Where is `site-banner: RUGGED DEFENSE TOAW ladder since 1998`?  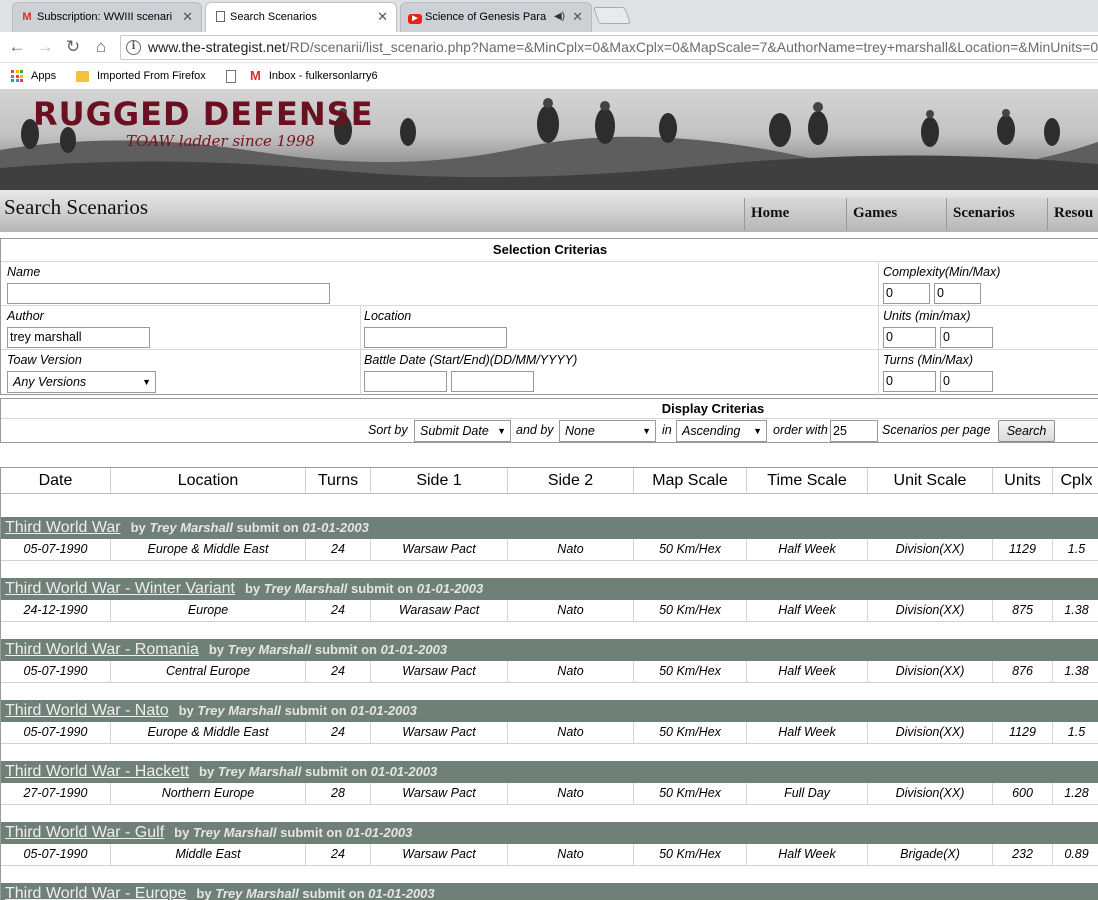
site-banner: RUGGED DEFENSE TOAW ladder since 1998 is located at coordinates (549, 140).